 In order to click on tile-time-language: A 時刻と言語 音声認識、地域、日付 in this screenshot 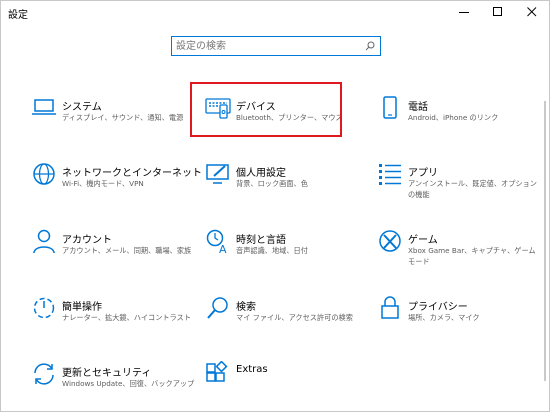, I will do `click(287, 253)`.